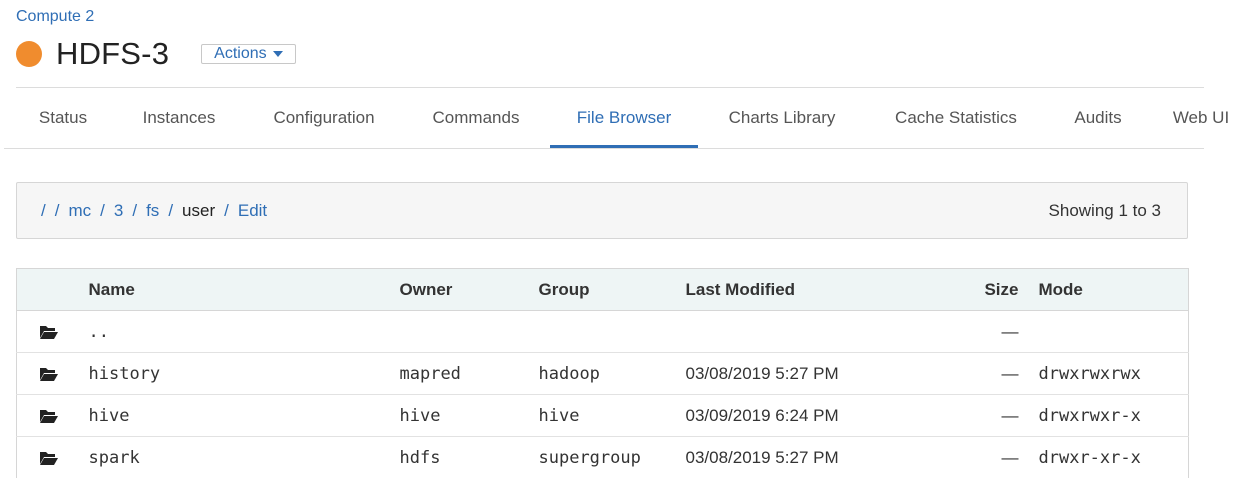  I want to click on column-header-owner: Owner, so click(469, 289).